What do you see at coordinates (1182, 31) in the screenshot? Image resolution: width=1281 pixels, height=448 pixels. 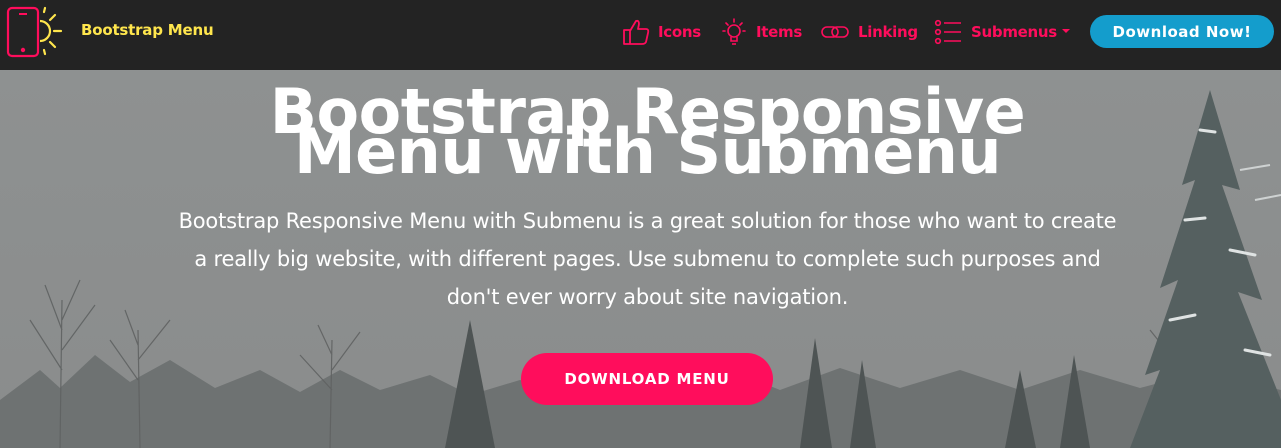 I see `download-now-button: Download Now!` at bounding box center [1182, 31].